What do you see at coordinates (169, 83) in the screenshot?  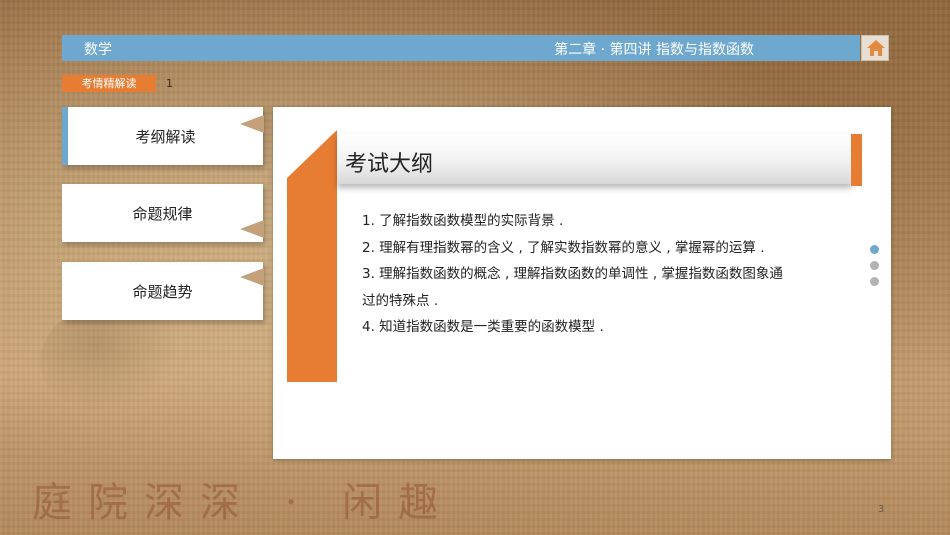 I see `section-number: 1` at bounding box center [169, 83].